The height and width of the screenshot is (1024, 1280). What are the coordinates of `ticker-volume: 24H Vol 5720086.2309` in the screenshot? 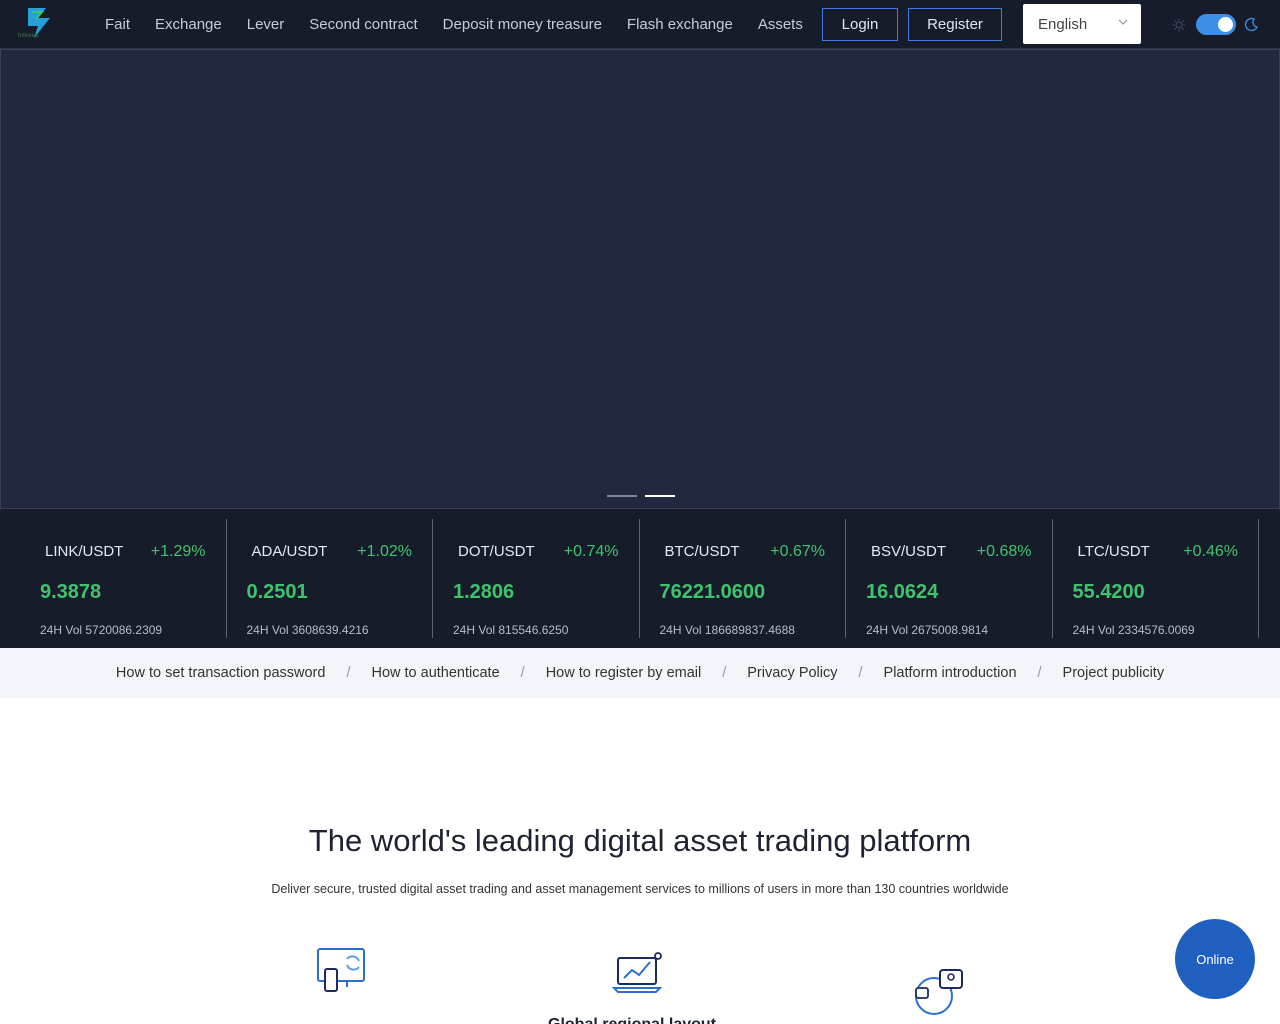 It's located at (101, 630).